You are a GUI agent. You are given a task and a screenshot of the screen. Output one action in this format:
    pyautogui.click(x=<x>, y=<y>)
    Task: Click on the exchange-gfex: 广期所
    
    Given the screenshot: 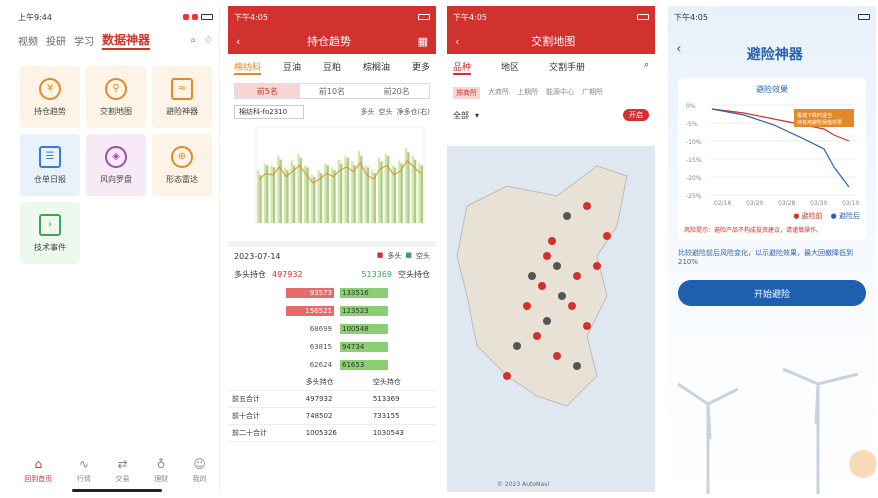 What is the action you would take?
    pyautogui.click(x=592, y=93)
    